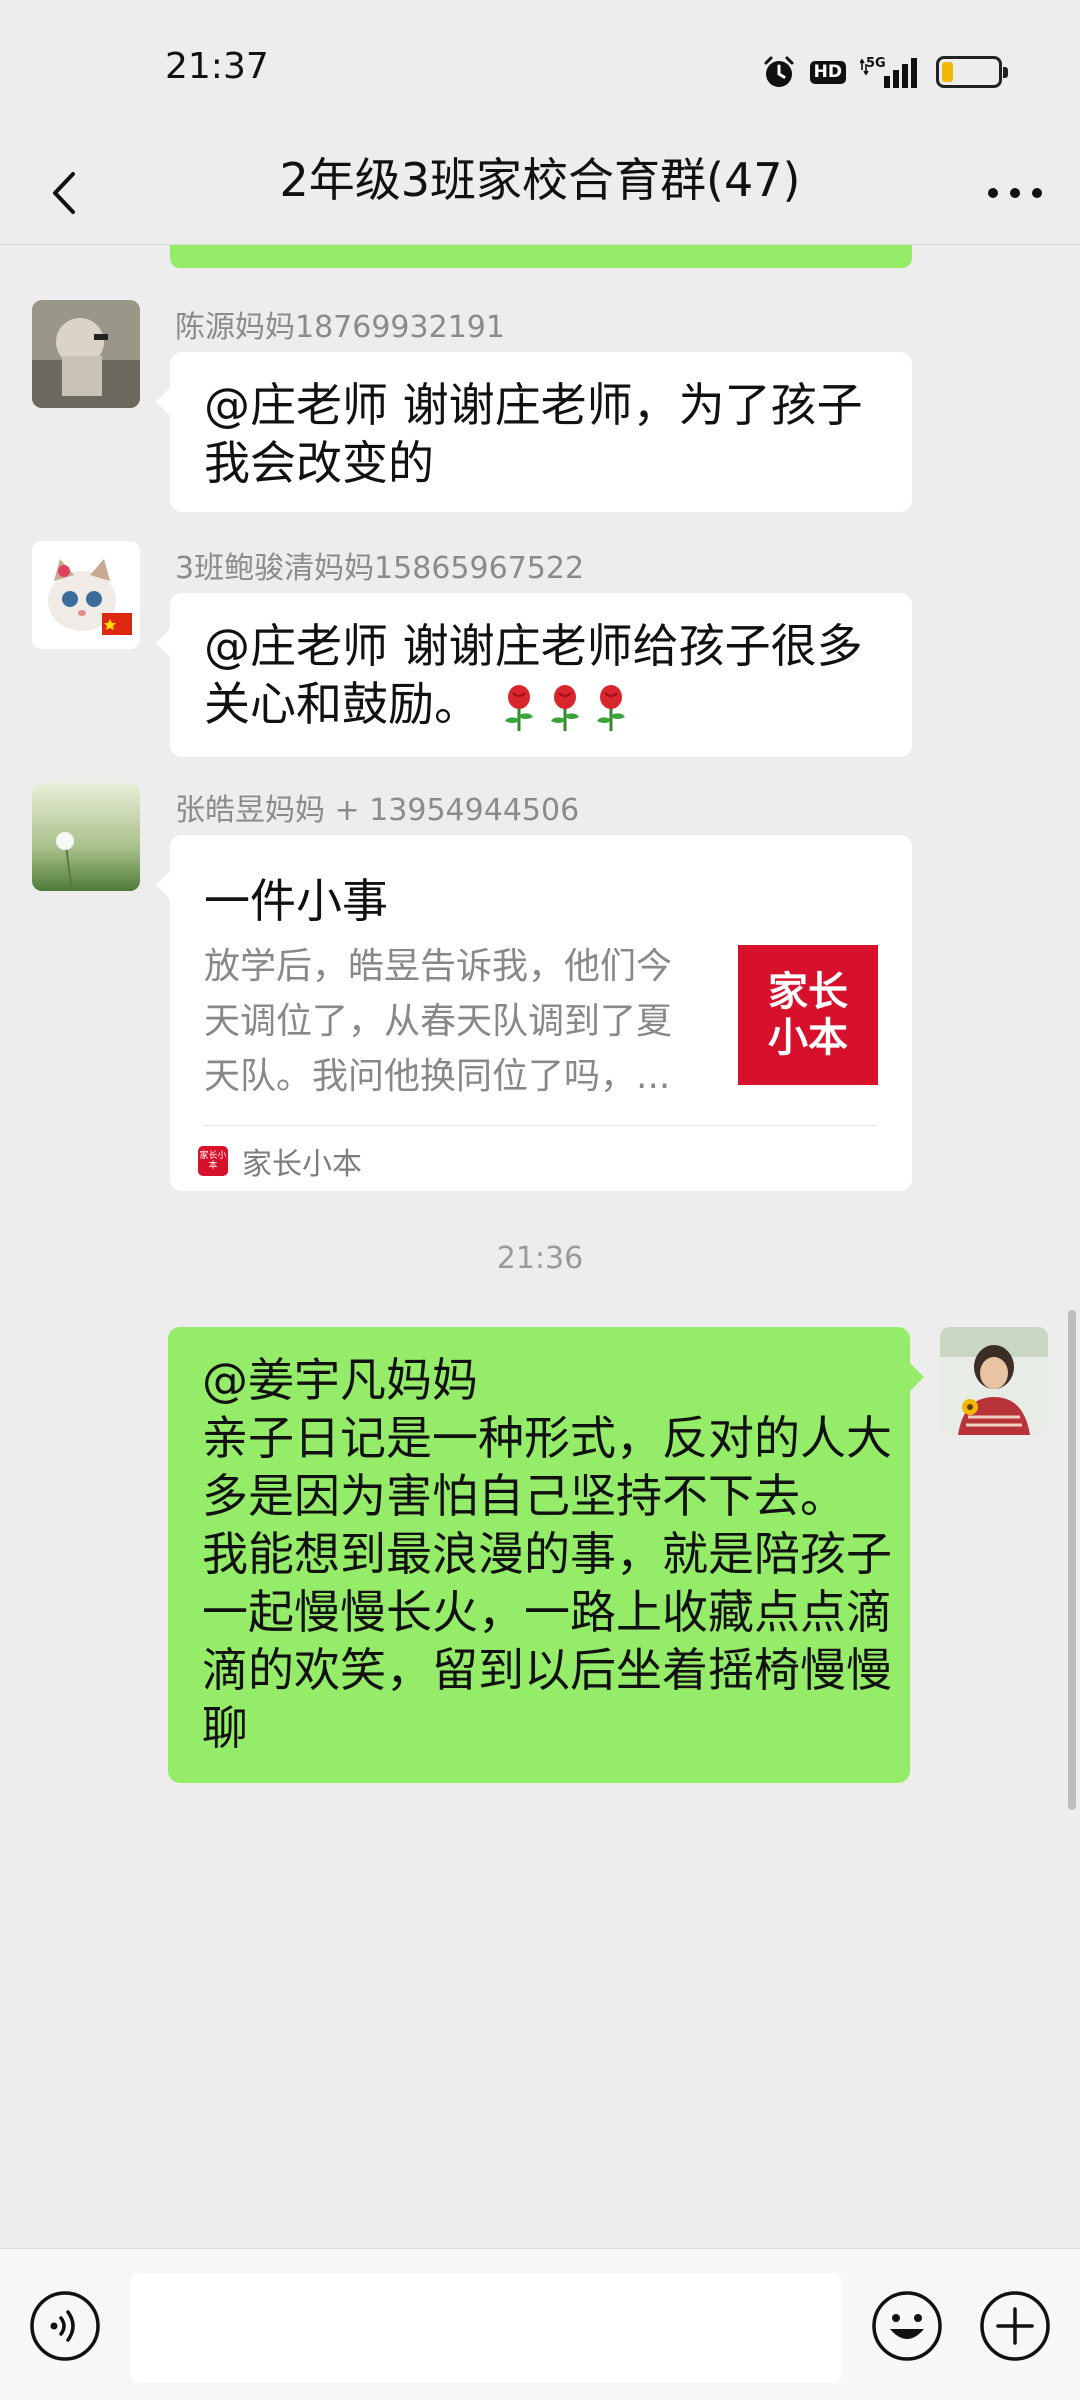 The width and height of the screenshot is (1080, 2400). What do you see at coordinates (380, 568) in the screenshot?
I see `sender-name: 3班鲍骏清妈妈15865967522` at bounding box center [380, 568].